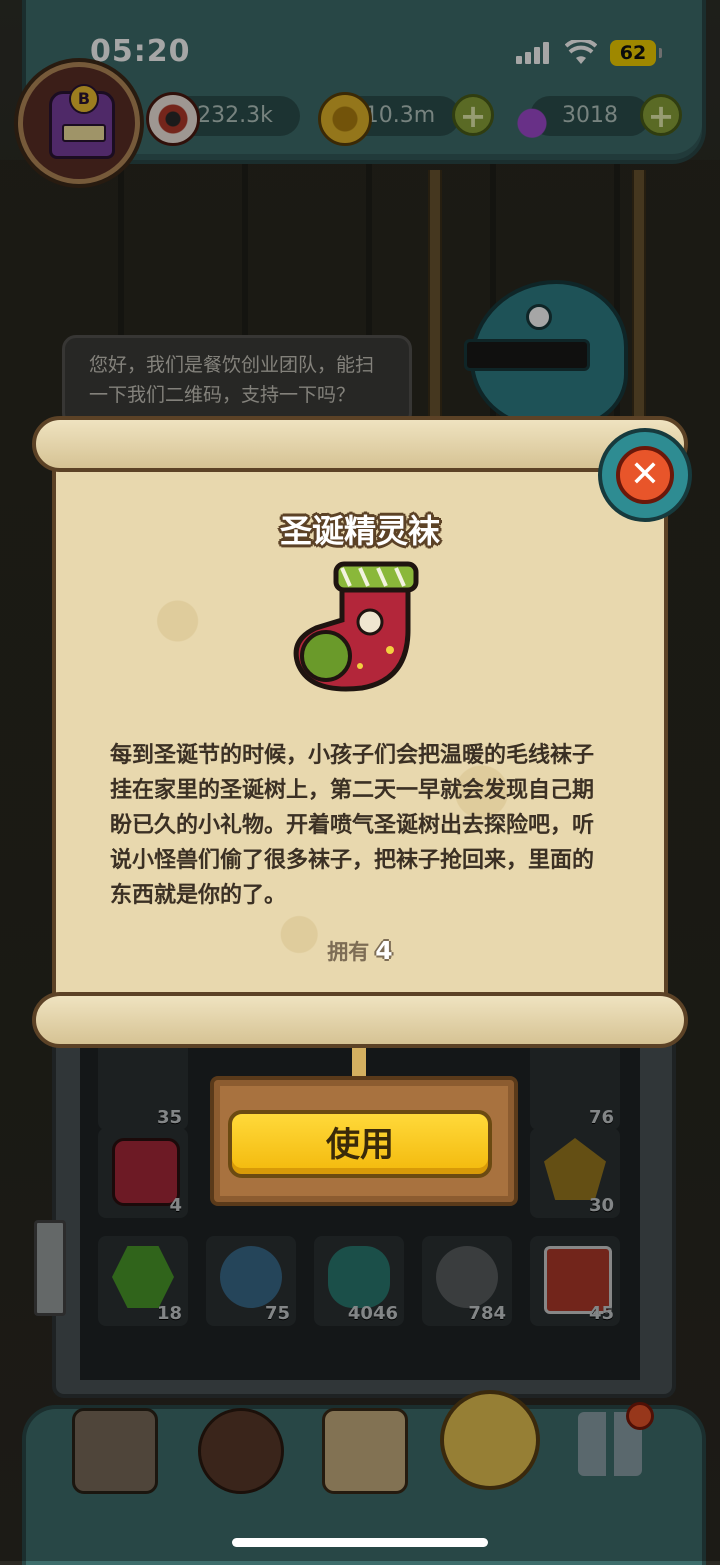 Image resolution: width=720 pixels, height=1565 pixels. Describe the element at coordinates (173, 119) in the screenshot. I see `eyeball-icon` at that location.